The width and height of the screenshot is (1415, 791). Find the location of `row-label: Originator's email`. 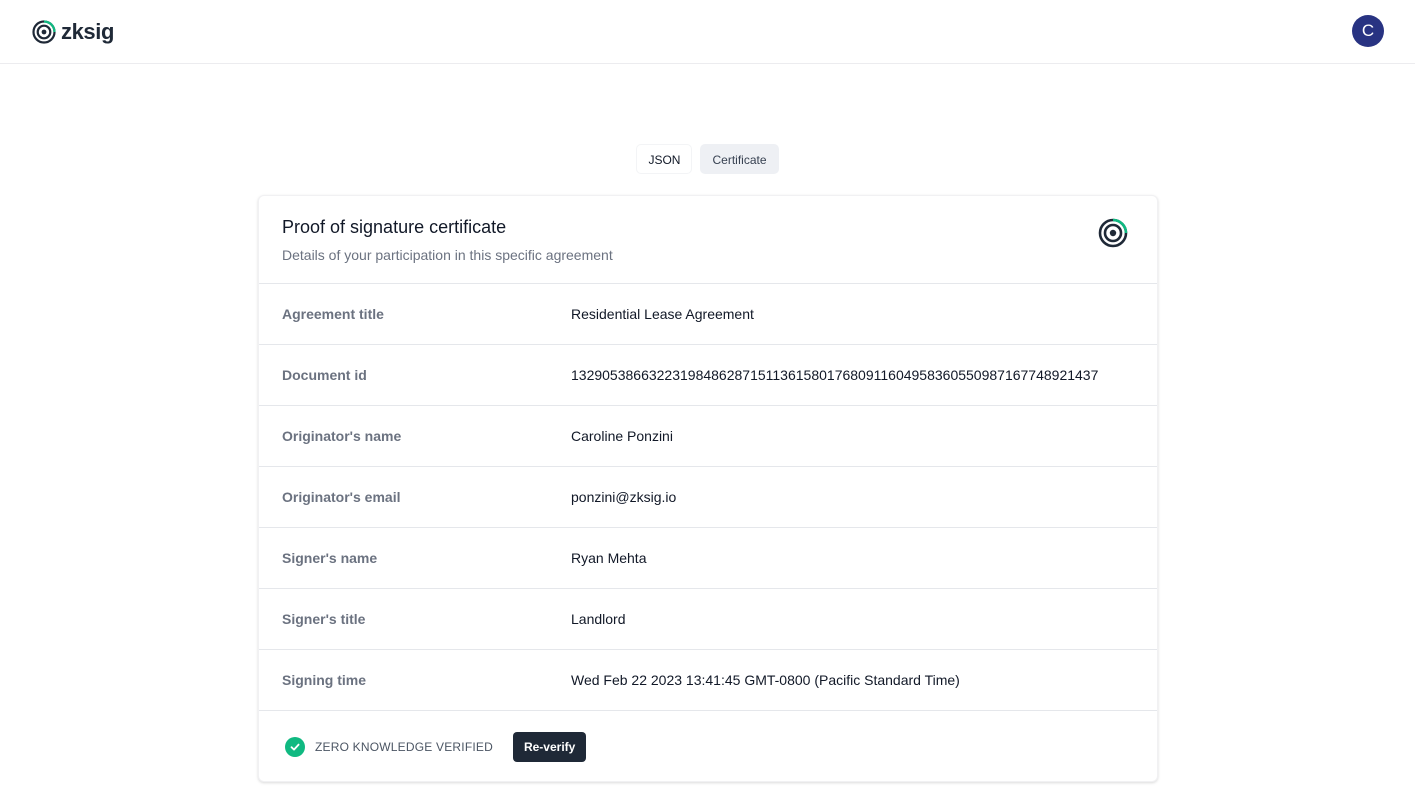

row-label: Originator's email is located at coordinates (341, 497).